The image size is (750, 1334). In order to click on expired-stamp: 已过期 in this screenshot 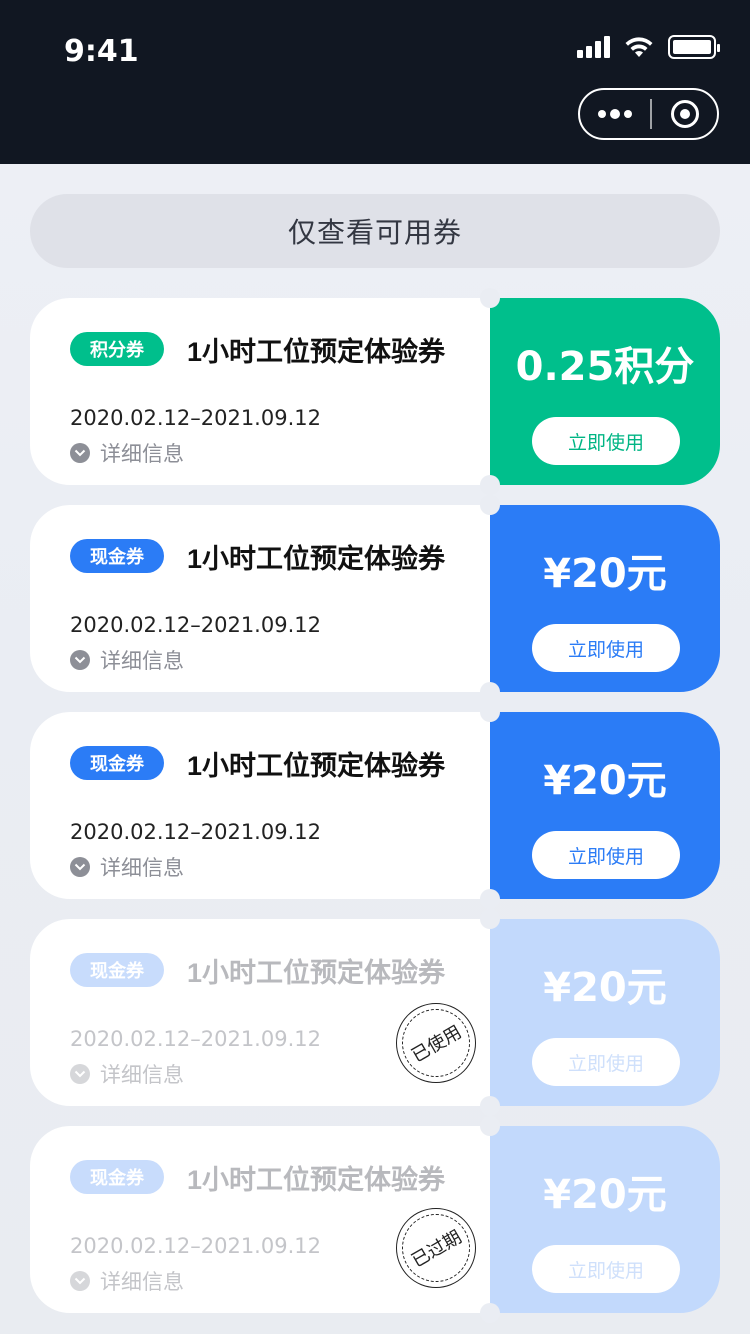, I will do `click(436, 1248)`.